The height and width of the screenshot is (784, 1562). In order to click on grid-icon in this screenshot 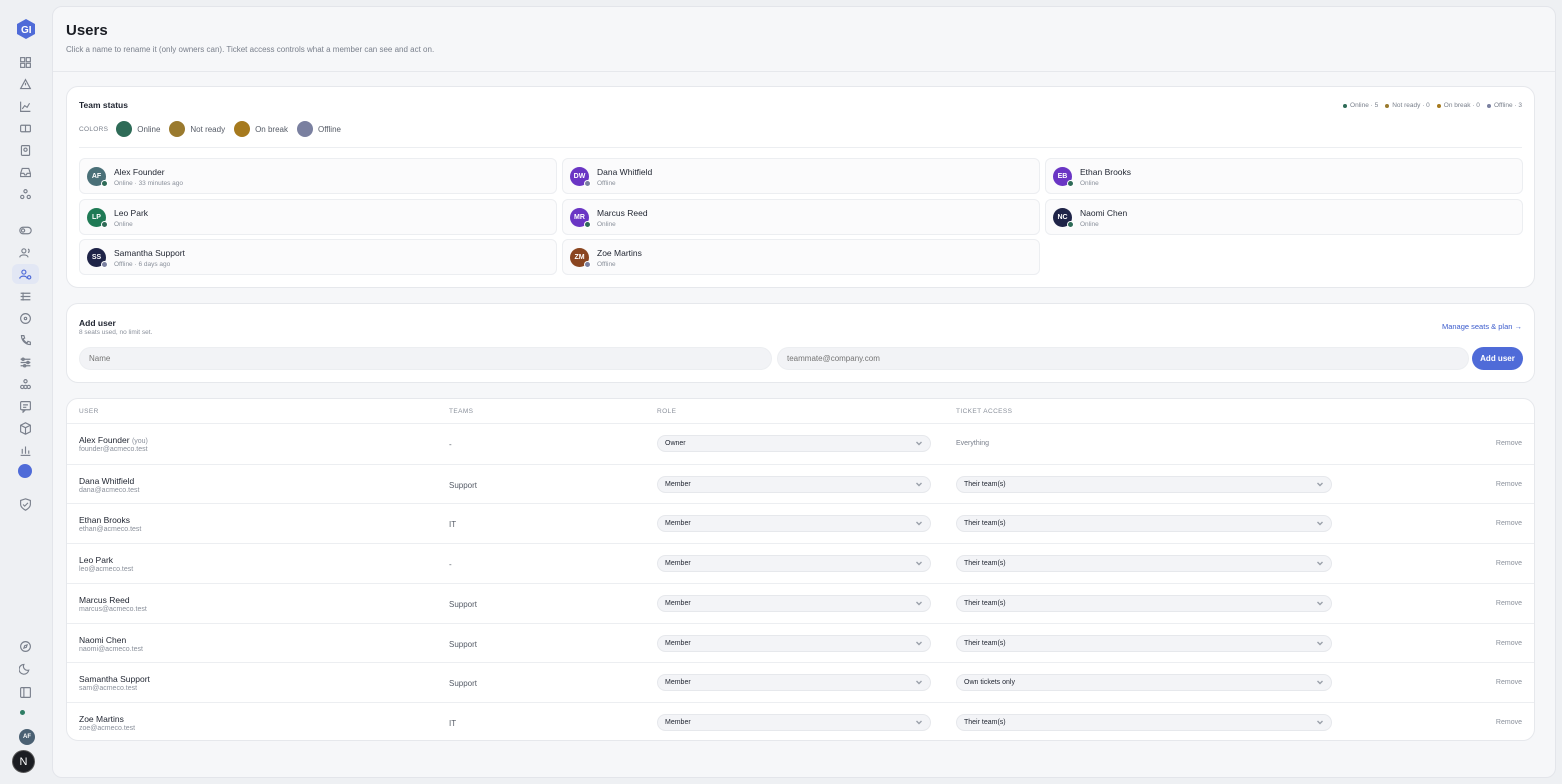, I will do `click(25, 62)`.